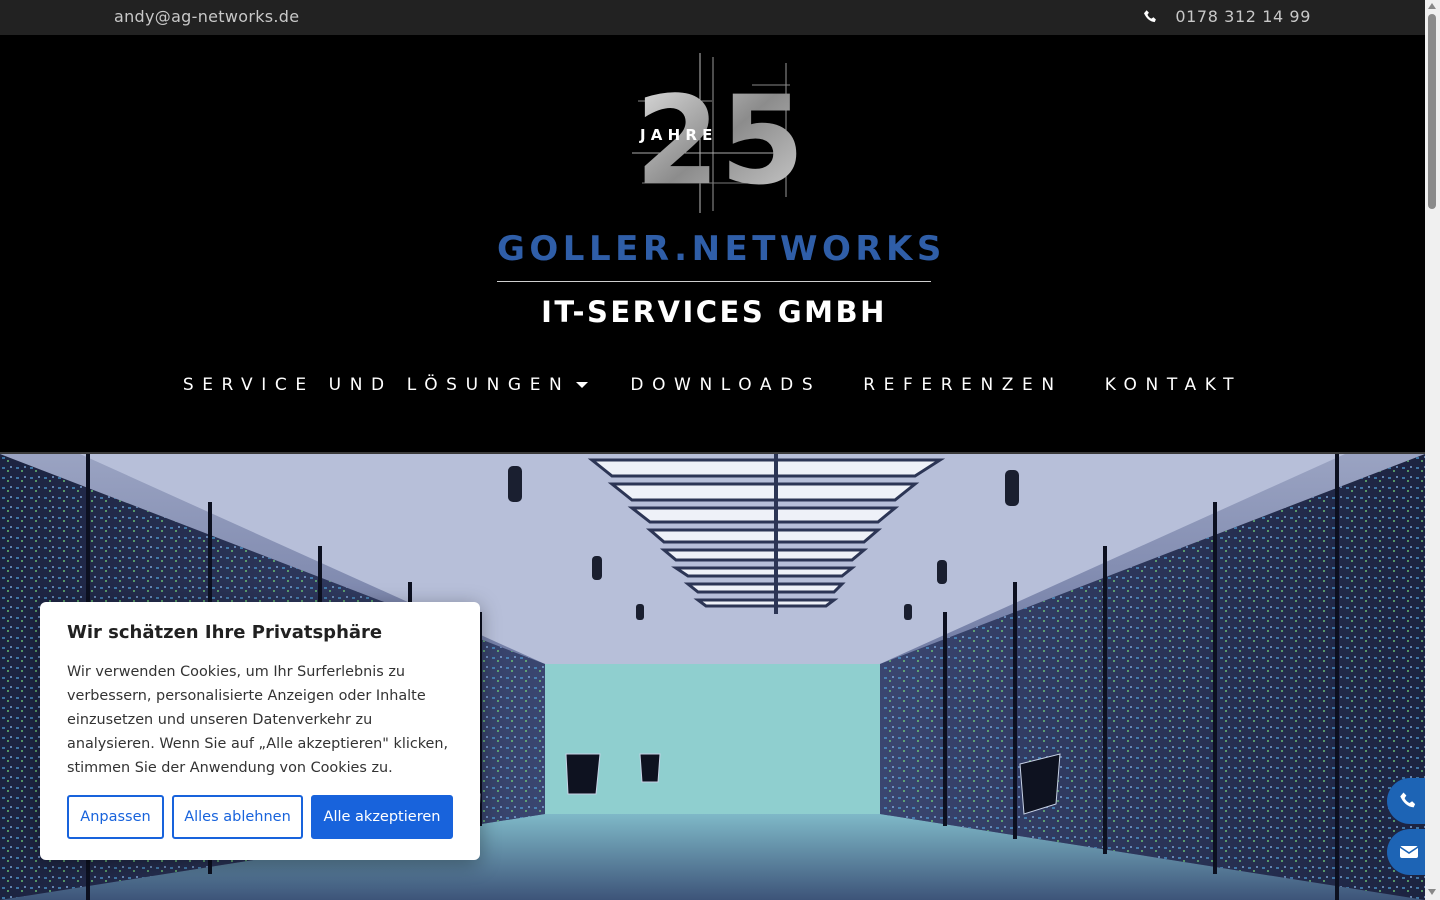  Describe the element at coordinates (725, 385) in the screenshot. I see `nav-item-downloads: DOWNLOADS` at that location.